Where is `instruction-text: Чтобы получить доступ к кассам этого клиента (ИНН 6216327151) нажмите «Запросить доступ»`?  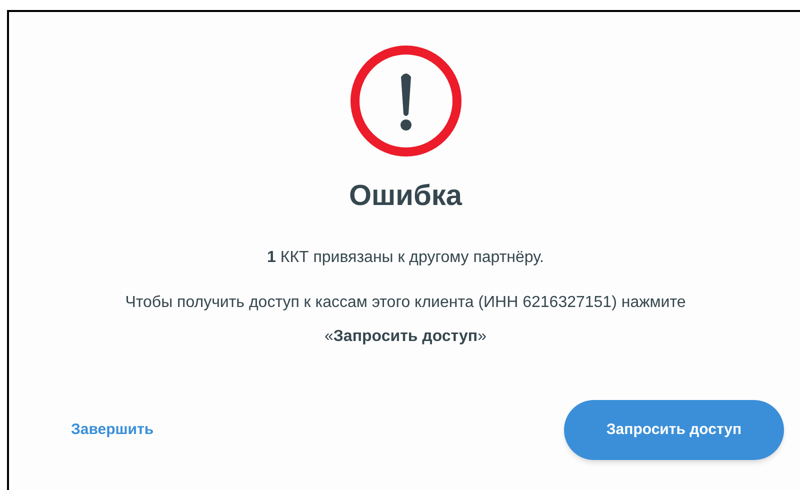
instruction-text: Чтобы получить доступ к кассам этого клиента (ИНН 6216327151) нажмите «Запросить доступ» is located at coordinates (405, 320).